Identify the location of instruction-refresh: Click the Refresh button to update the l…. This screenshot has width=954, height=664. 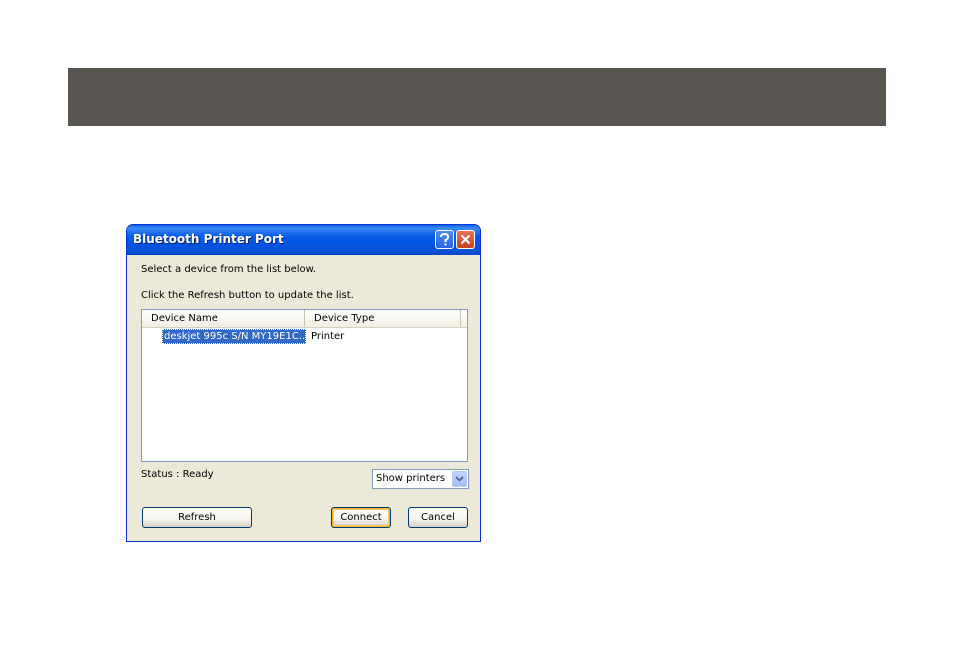
(247, 295).